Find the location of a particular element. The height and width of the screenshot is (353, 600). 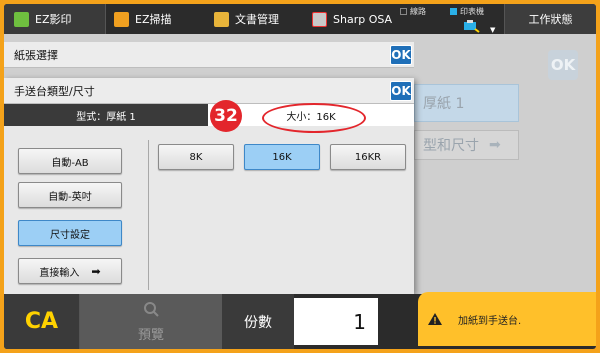

scan-icon is located at coordinates (121, 19).